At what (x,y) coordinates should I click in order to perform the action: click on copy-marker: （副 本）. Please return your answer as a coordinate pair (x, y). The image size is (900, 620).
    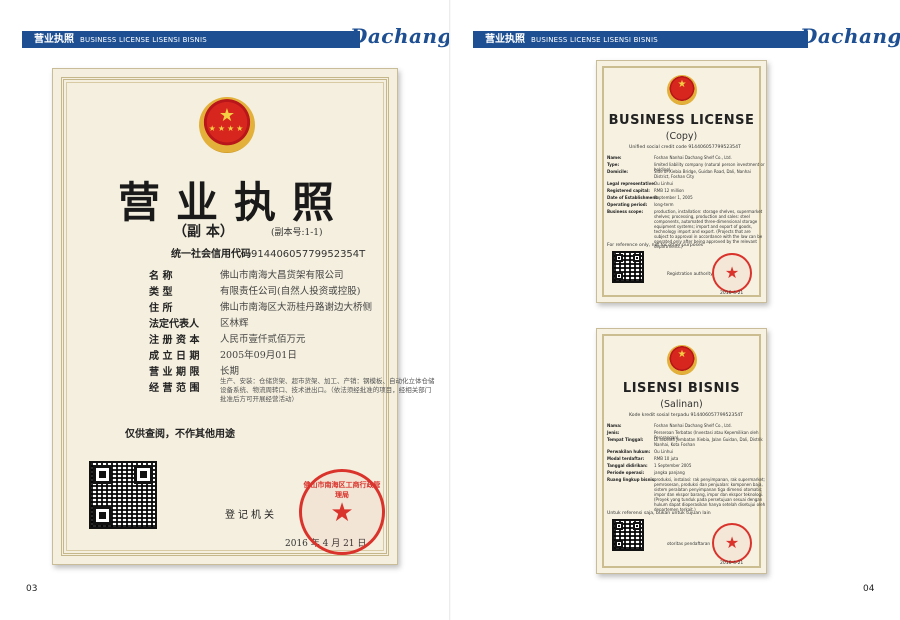
    Looking at the image, I should click on (203, 232).